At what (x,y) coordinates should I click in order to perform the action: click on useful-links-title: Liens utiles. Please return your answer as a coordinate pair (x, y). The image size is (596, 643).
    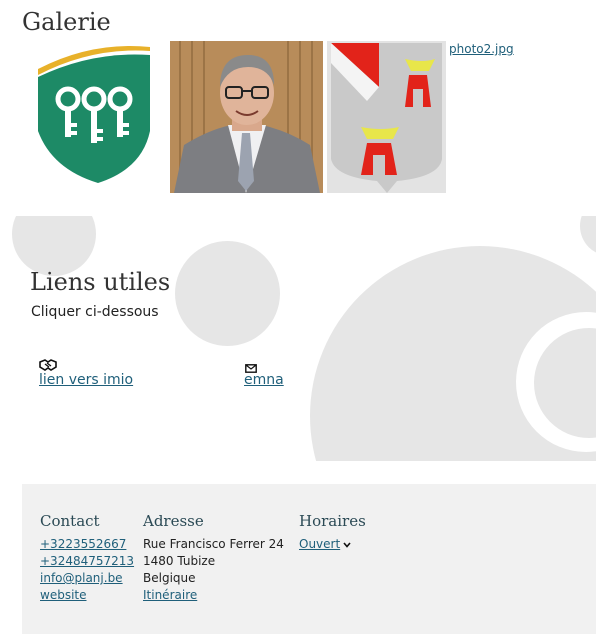
    Looking at the image, I should click on (100, 282).